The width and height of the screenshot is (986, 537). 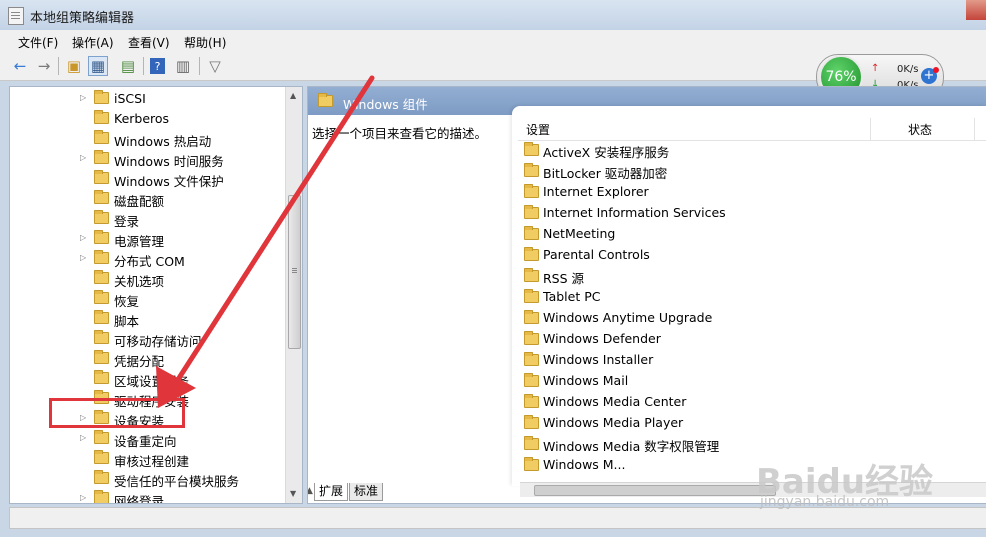 I want to click on tree-item-label: 电源管理, so click(x=139, y=241).